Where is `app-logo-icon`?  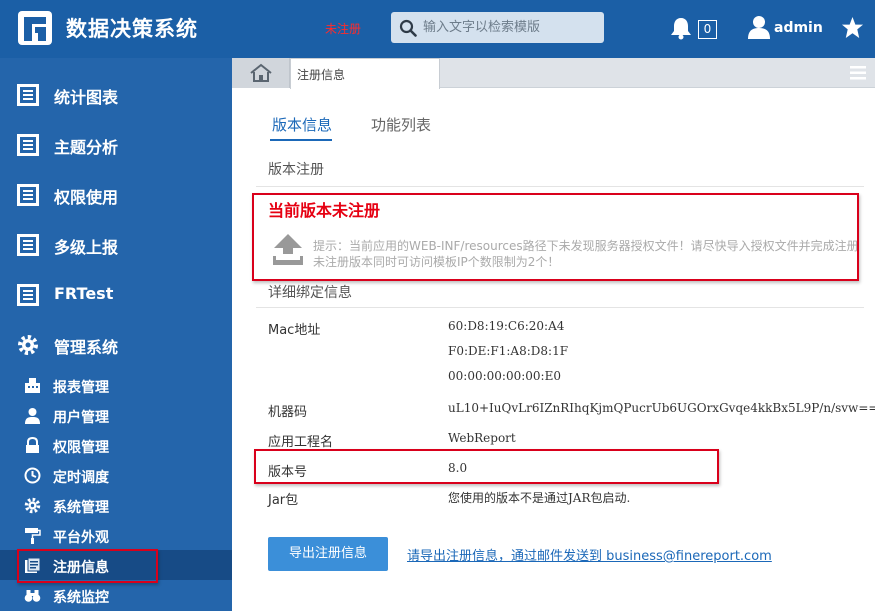 app-logo-icon is located at coordinates (35, 28).